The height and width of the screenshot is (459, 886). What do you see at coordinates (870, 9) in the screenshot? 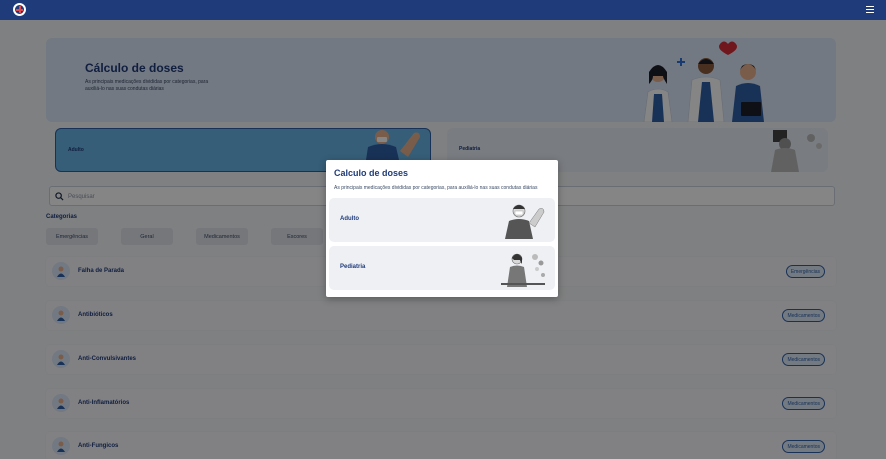
I see `hamburger-menu-icon` at bounding box center [870, 9].